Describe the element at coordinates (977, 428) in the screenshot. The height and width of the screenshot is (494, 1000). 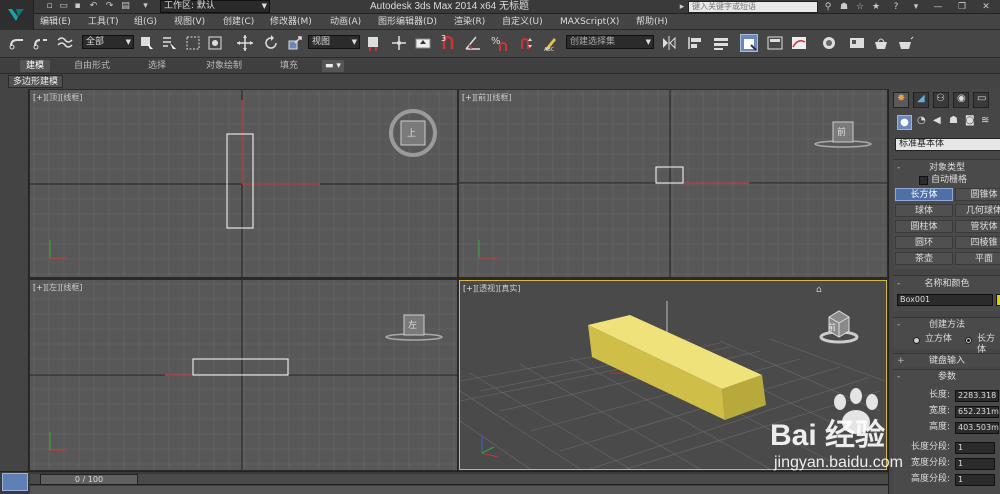
I see `height-input: 403.503m` at that location.